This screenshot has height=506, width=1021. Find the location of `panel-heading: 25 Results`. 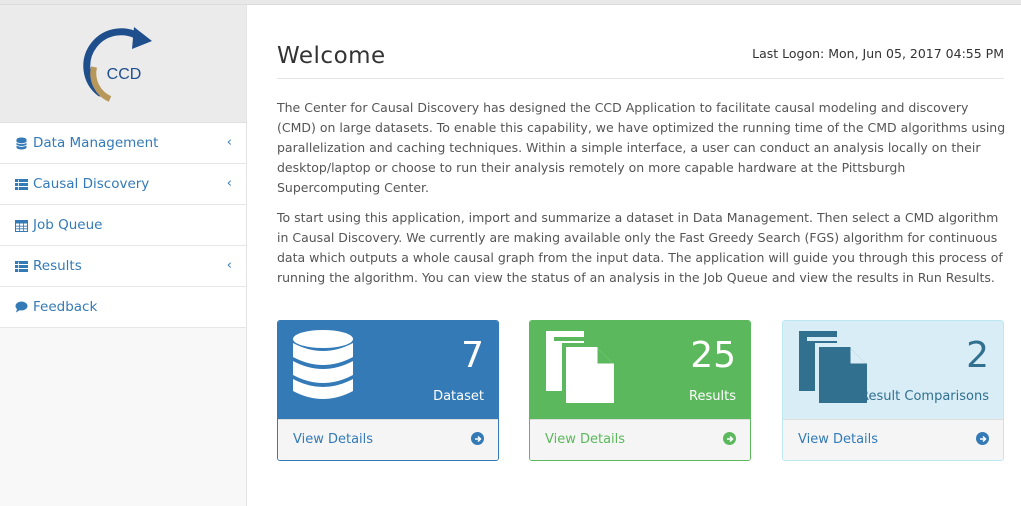

panel-heading: 25 Results is located at coordinates (640, 370).